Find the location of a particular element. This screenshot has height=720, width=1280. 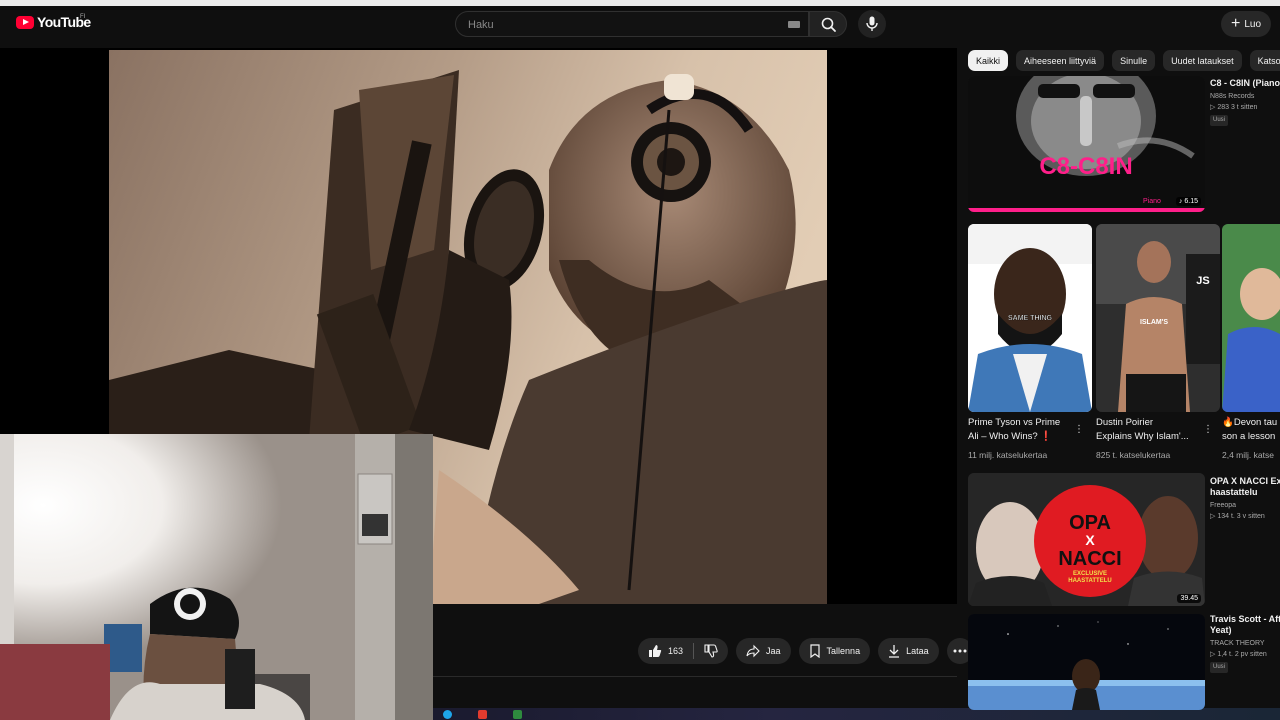

thumbnail-text-opa: OPA is located at coordinates (1090, 523).